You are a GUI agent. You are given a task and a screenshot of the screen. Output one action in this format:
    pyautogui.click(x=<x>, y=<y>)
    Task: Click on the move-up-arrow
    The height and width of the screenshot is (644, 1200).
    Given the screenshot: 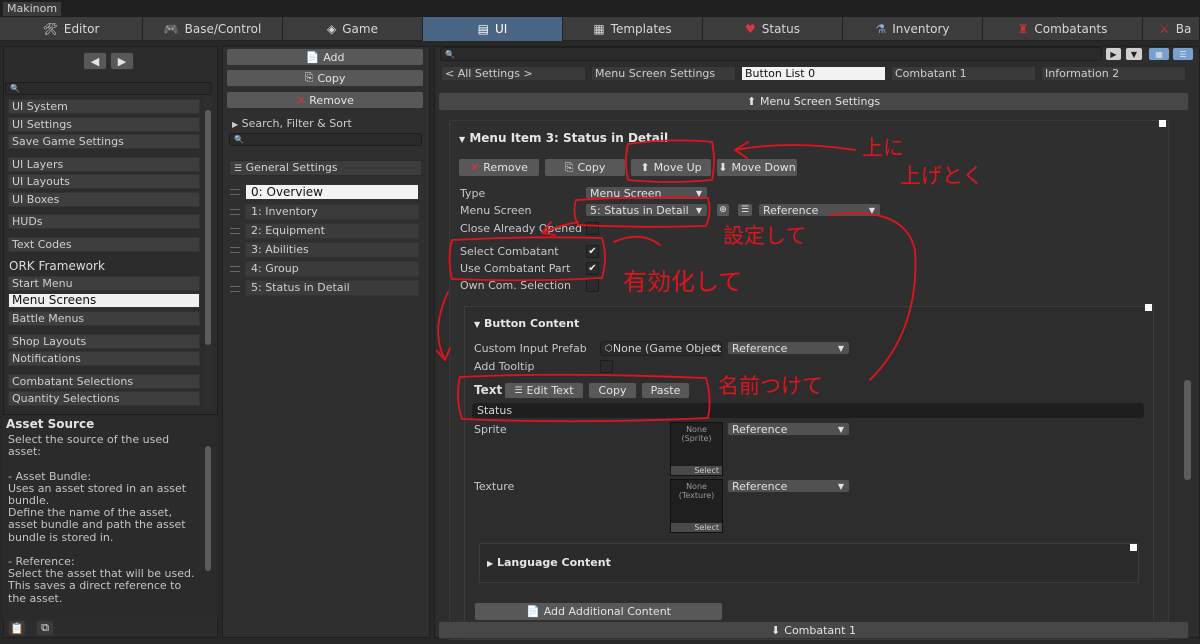 What is the action you would take?
    pyautogui.click(x=795, y=150)
    